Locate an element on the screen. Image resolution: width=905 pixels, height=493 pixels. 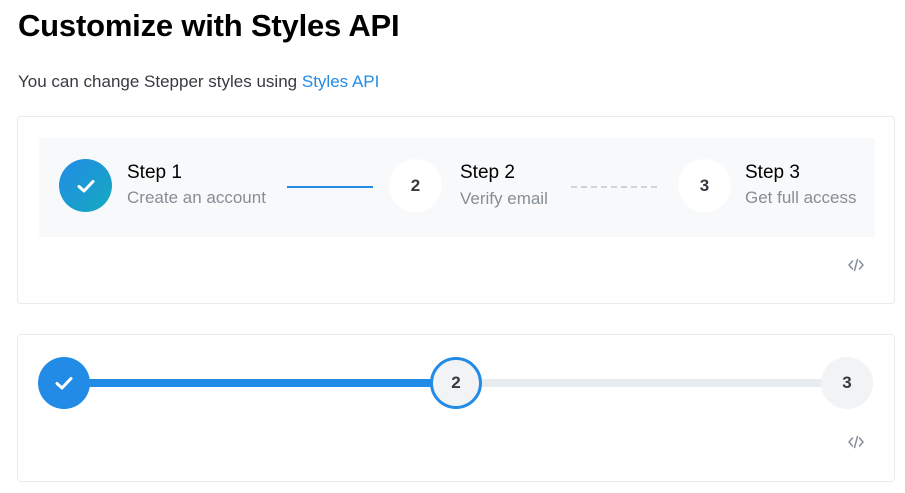
page-title: Customize with Styles API is located at coordinates (209, 25).